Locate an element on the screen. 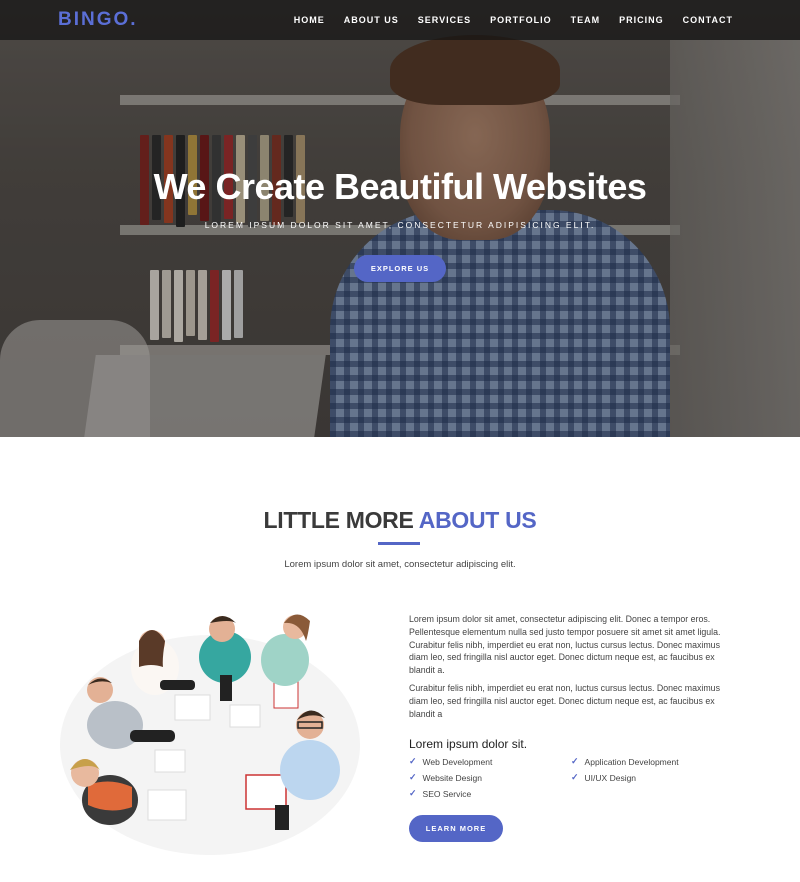 Image resolution: width=800 pixels, height=882 pixels. feature-label: Application Development is located at coordinates (631, 761).